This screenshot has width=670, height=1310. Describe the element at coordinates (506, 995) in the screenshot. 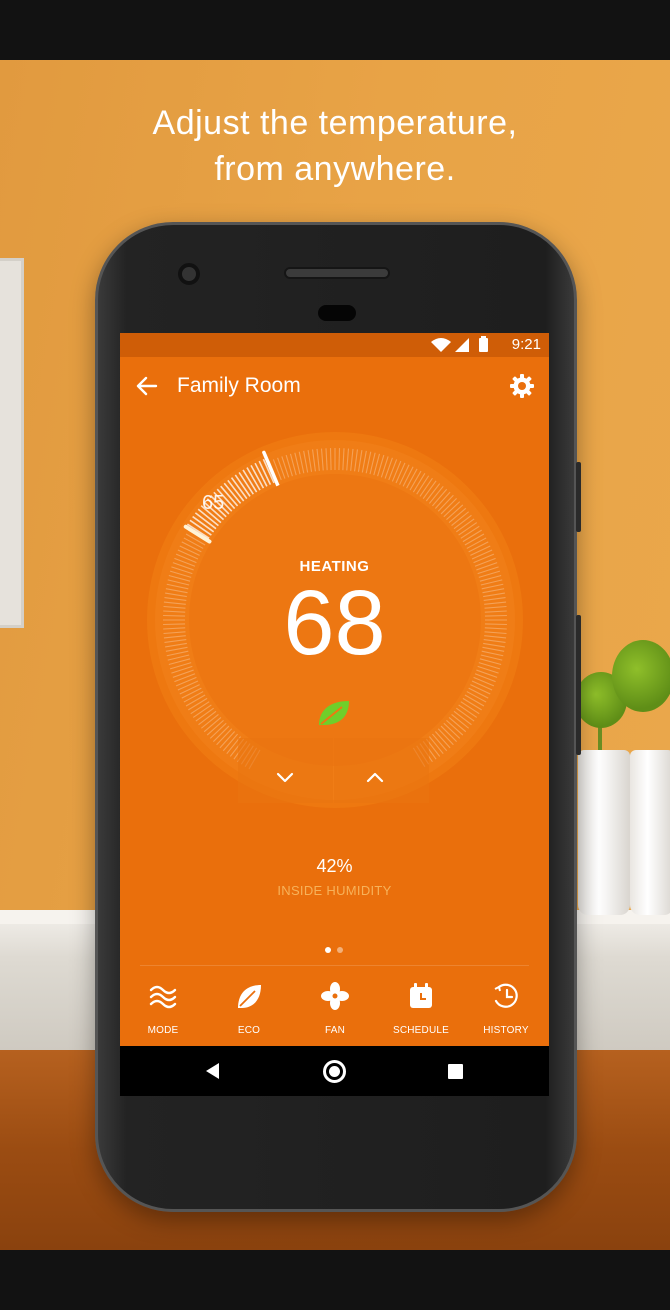

I see `history-icon` at that location.